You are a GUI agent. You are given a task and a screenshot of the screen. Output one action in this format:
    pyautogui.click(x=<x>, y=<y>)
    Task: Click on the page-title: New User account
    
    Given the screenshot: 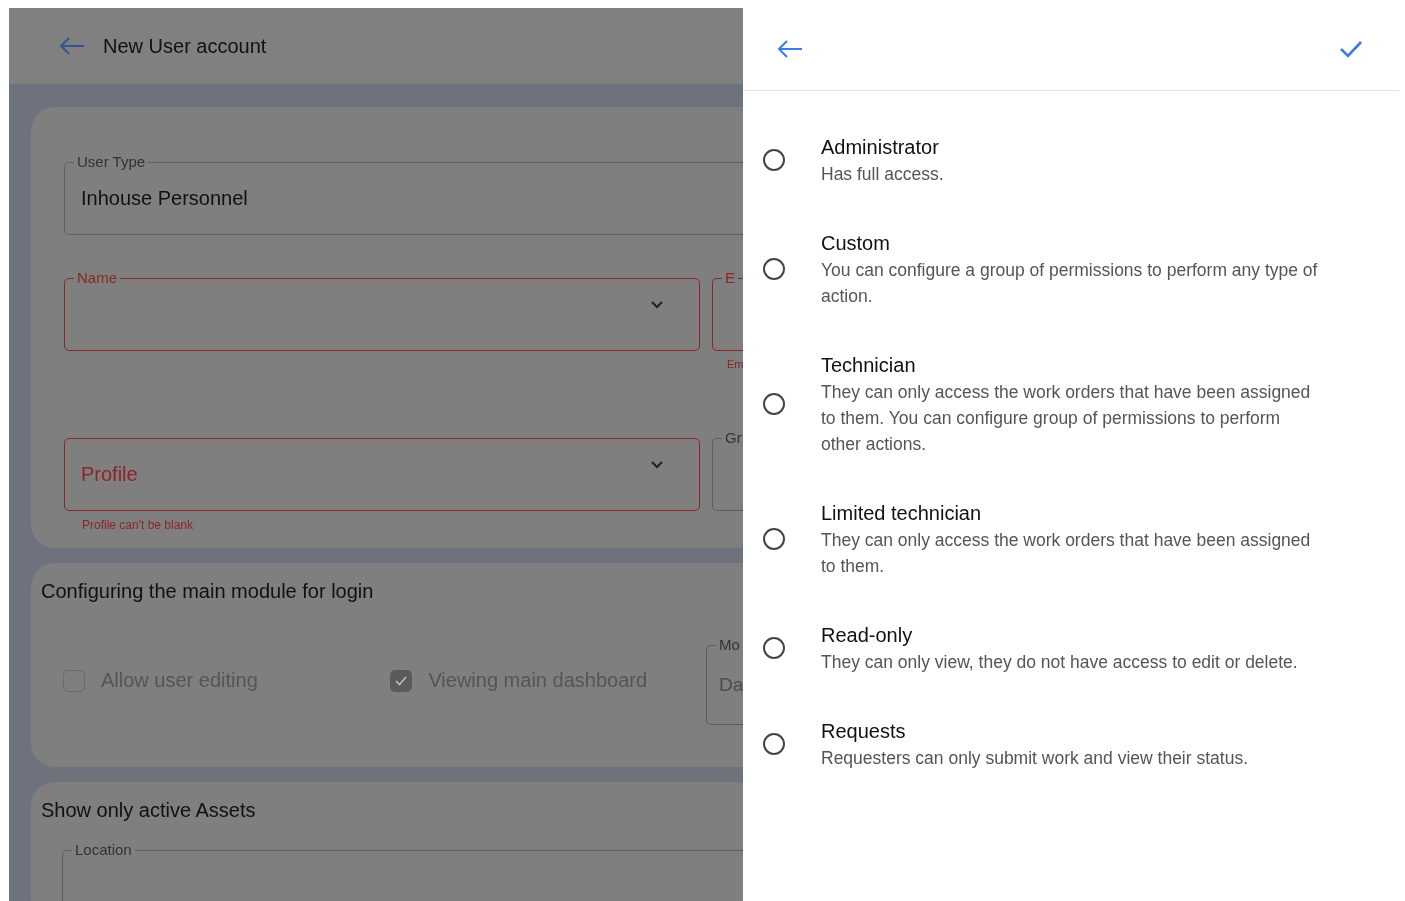 What is the action you would take?
    pyautogui.click(x=185, y=46)
    